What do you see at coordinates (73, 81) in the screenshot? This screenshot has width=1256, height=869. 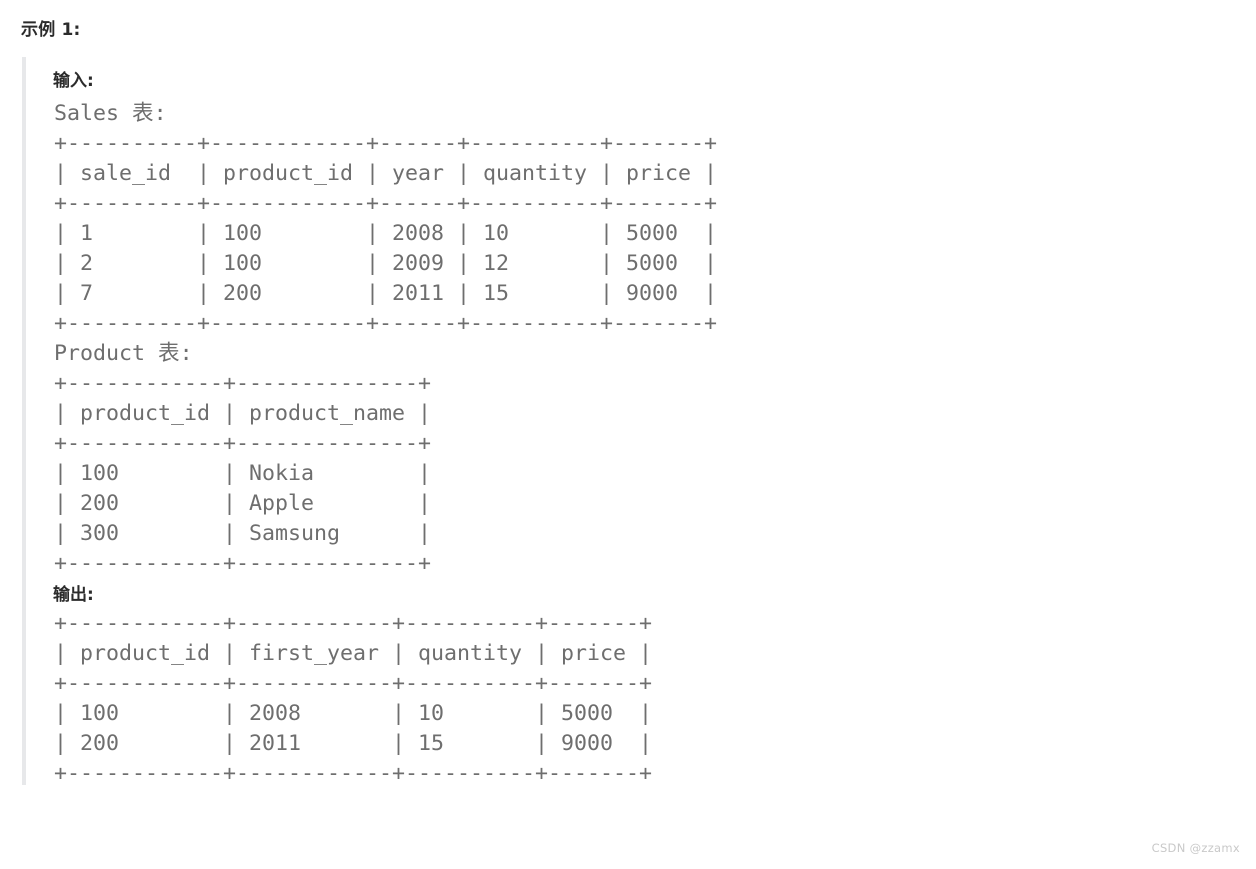 I see `input-label: 输入:` at bounding box center [73, 81].